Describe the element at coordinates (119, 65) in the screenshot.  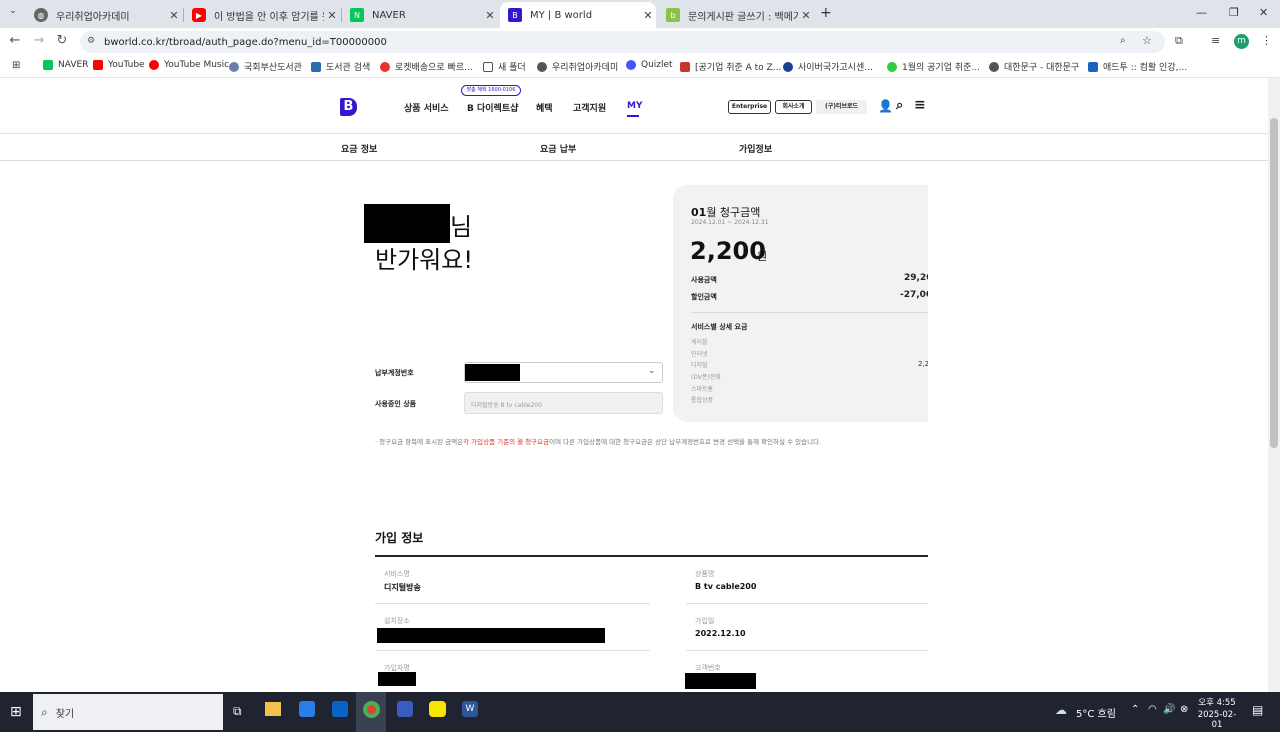
I see `bookmark-youtube: YouTube` at that location.